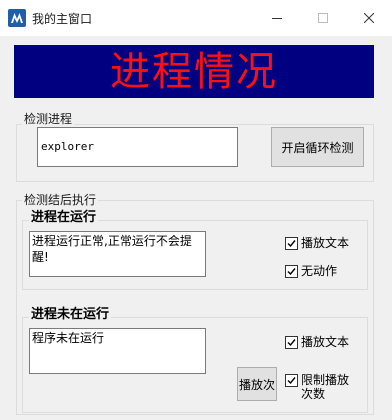  Describe the element at coordinates (196, 18) in the screenshot. I see `title-bar: 我的主窗口` at that location.